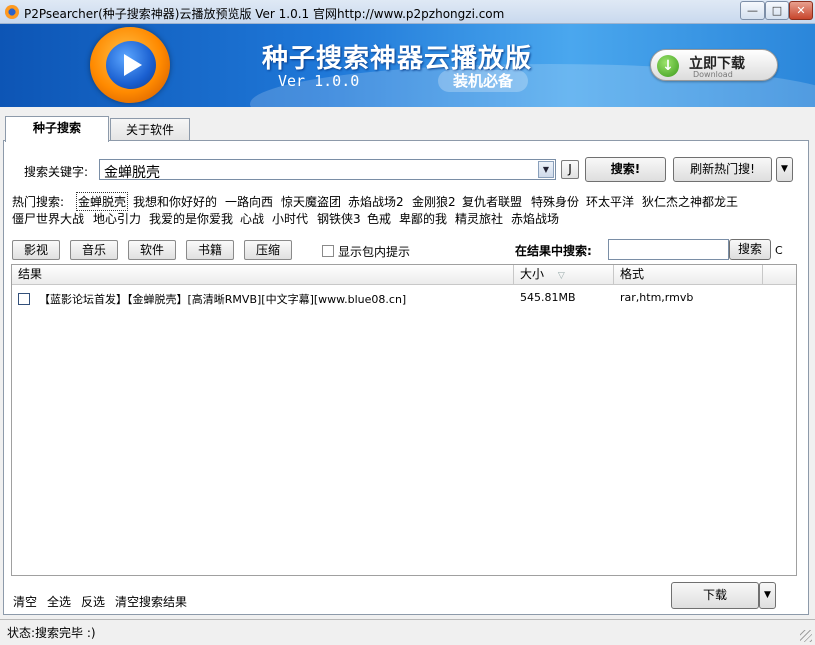 Image resolution: width=815 pixels, height=645 pixels. I want to click on column-header-size-label: 大小, so click(532, 274).